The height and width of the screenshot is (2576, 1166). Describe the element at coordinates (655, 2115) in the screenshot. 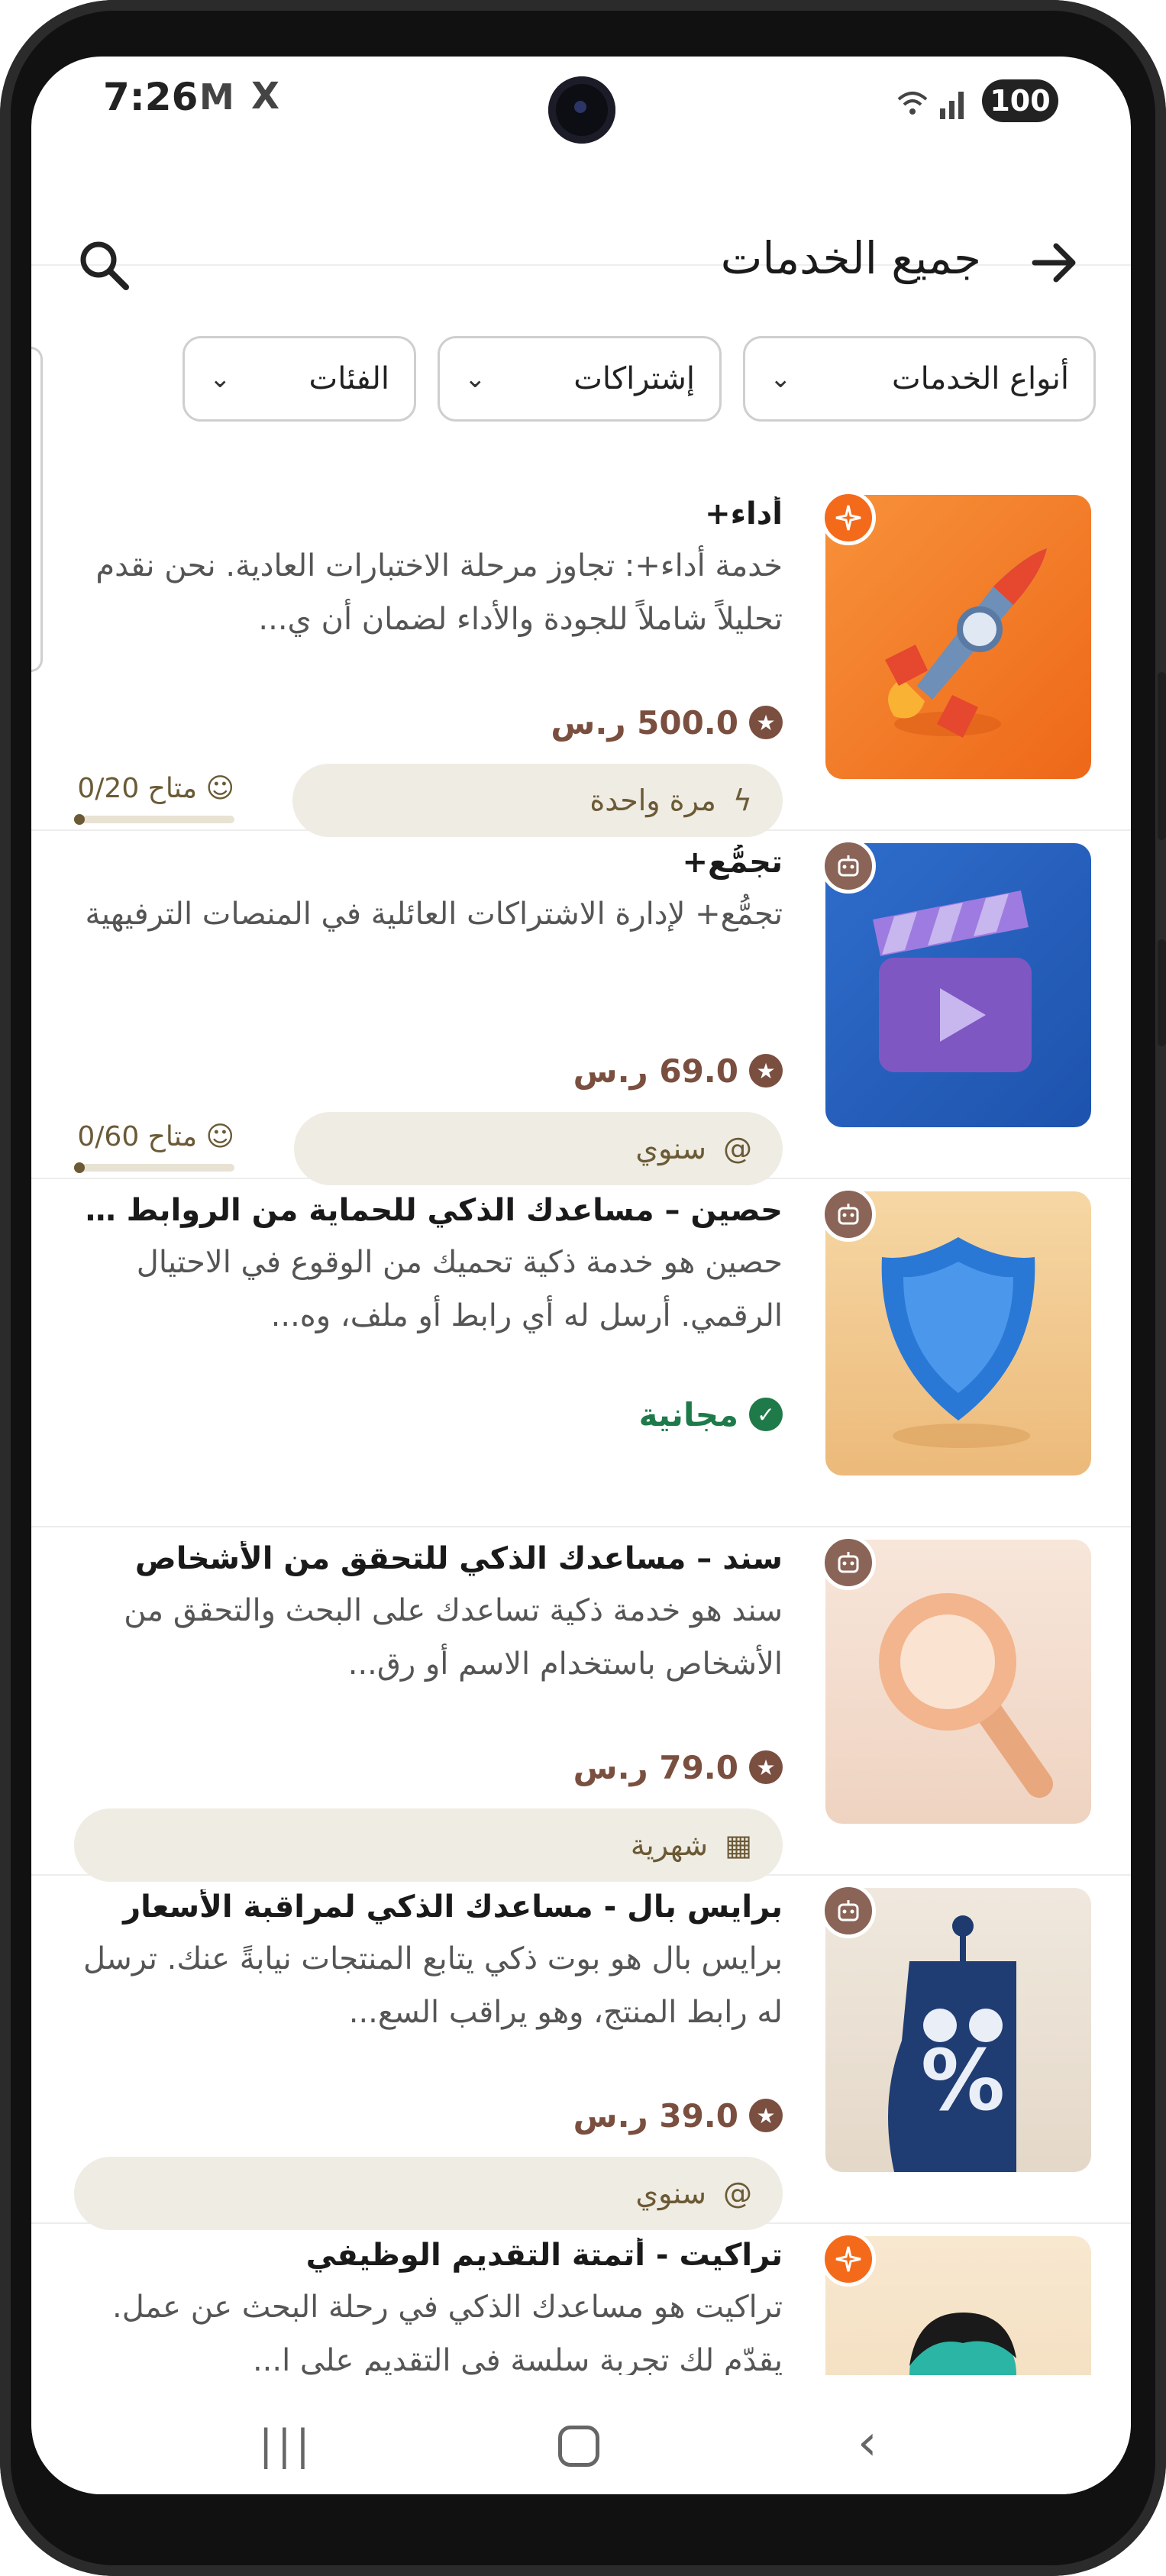

I see `item-price: 39.0 ر.س` at that location.